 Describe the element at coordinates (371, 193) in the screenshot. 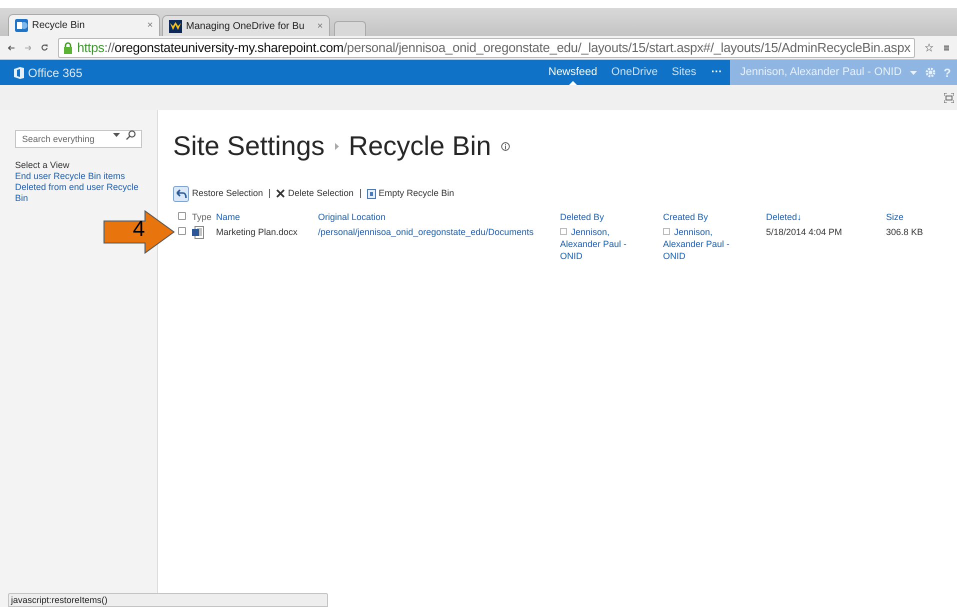

I see `bin-icon` at that location.